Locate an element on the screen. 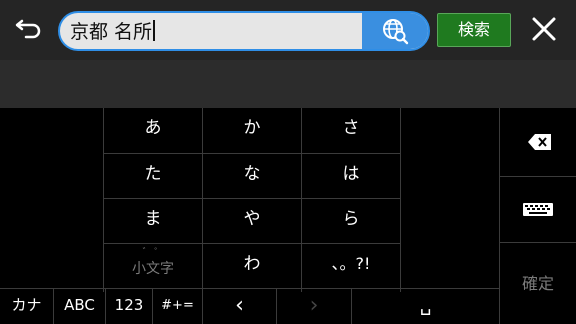 The height and width of the screenshot is (324, 576). key-ra: ら is located at coordinates (351, 221).